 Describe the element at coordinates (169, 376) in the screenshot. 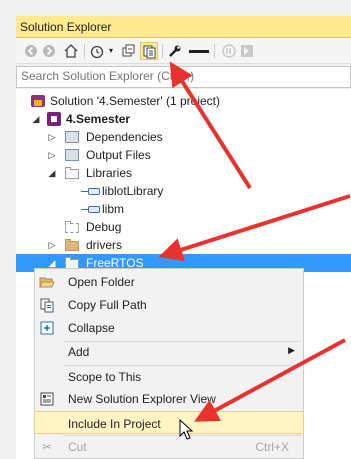

I see `menu-item-scope-to-this: Scope to This` at that location.